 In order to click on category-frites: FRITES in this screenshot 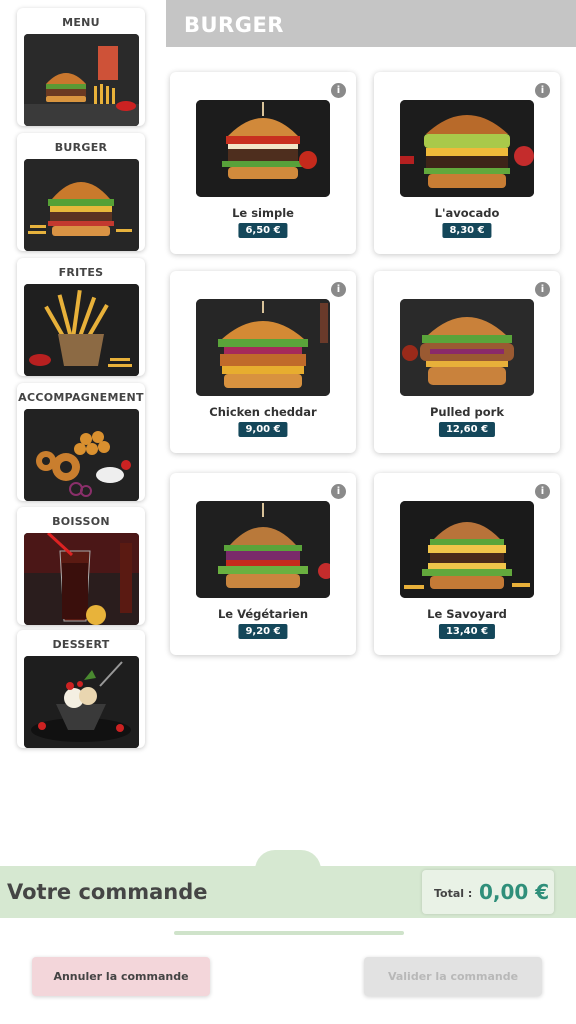, I will do `click(81, 317)`.